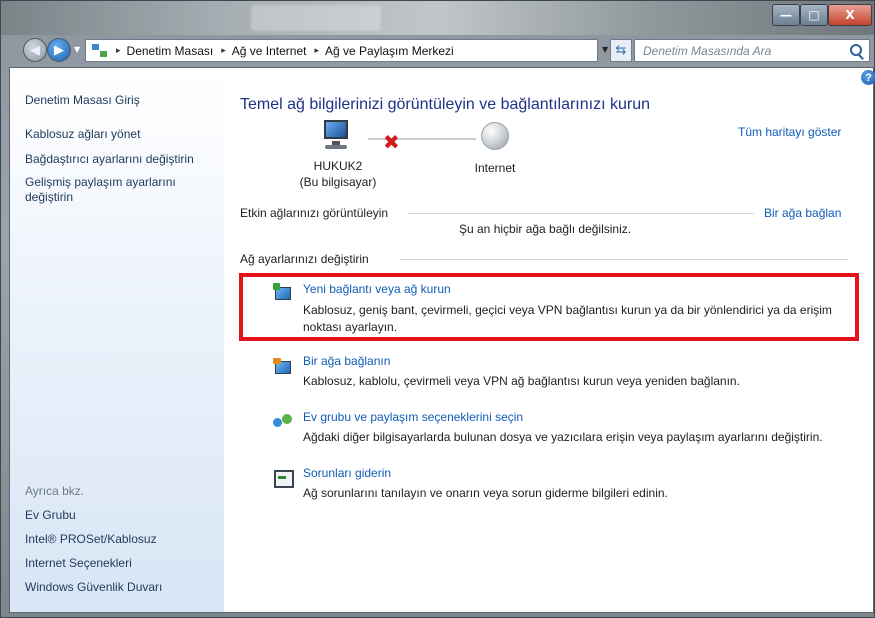 This screenshot has width=875, height=618. Describe the element at coordinates (389, 51) in the screenshot. I see `breadcrumb-network-sharing-center: Ağ ve Paylaşım Merkezi` at that location.